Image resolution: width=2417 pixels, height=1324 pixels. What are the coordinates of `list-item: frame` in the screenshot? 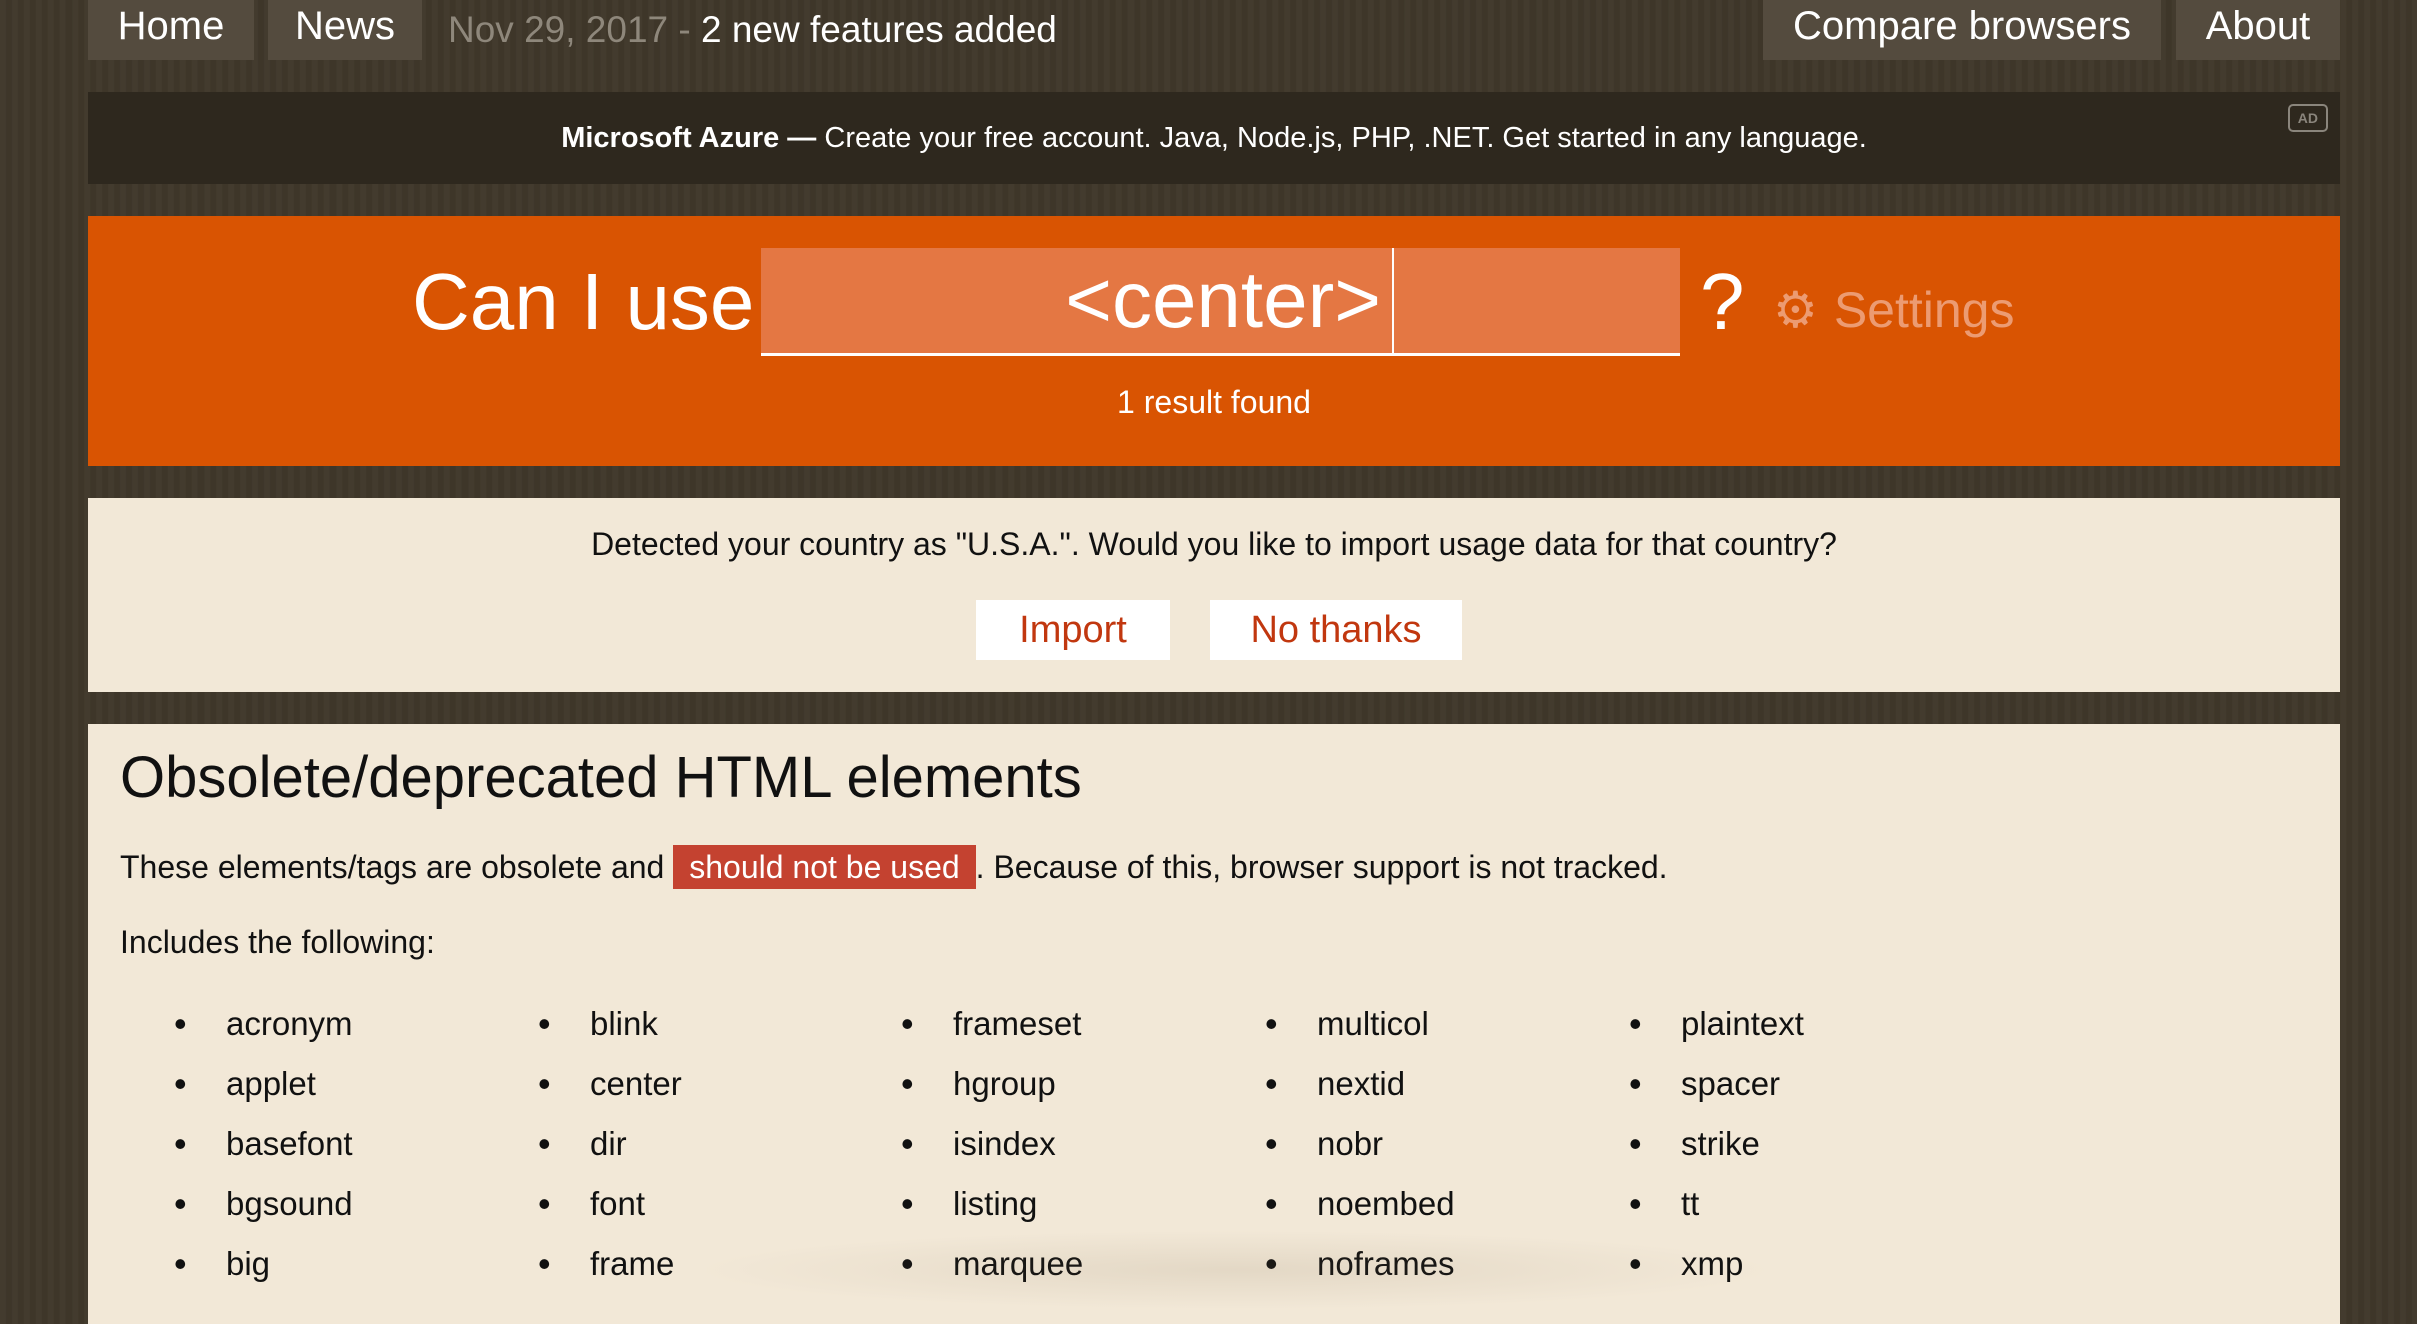 It's located at (610, 1264).